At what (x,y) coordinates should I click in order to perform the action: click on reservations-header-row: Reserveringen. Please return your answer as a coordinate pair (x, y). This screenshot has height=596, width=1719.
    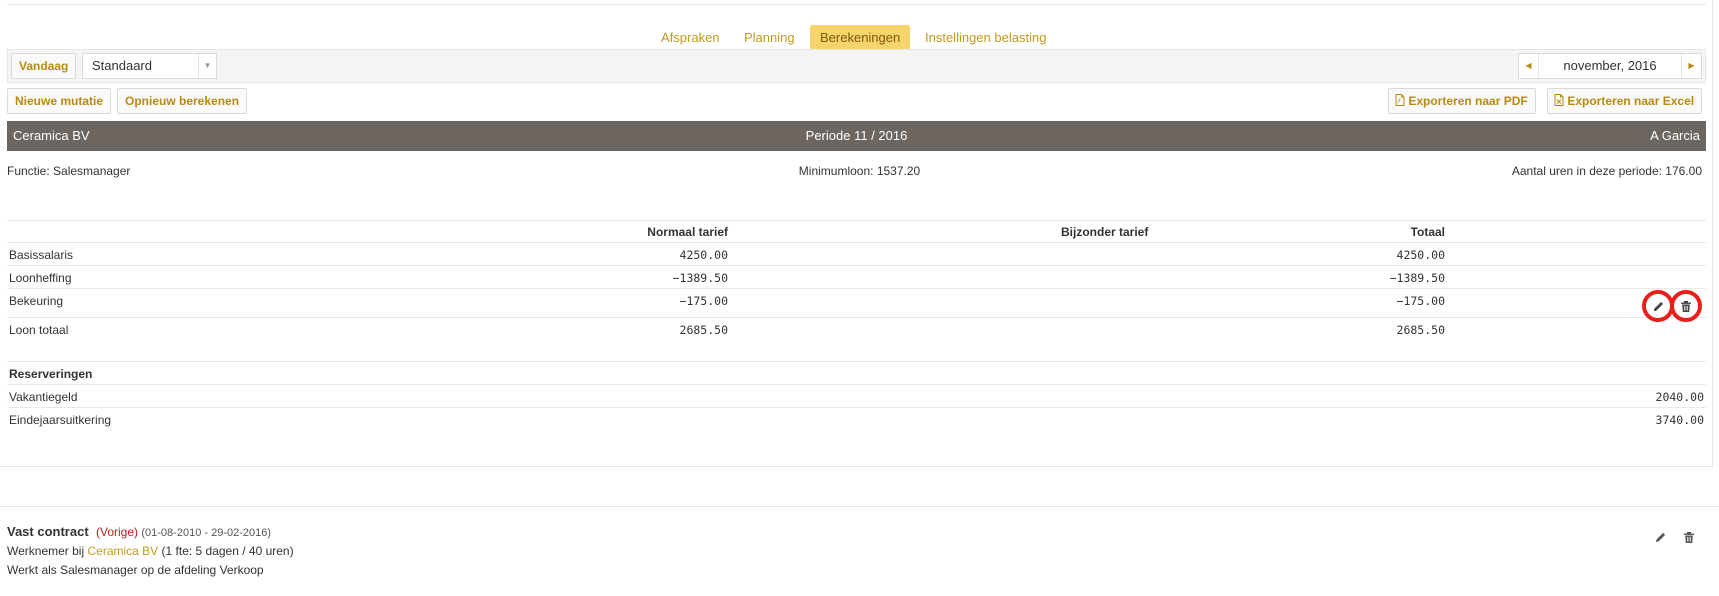
    Looking at the image, I should click on (856, 373).